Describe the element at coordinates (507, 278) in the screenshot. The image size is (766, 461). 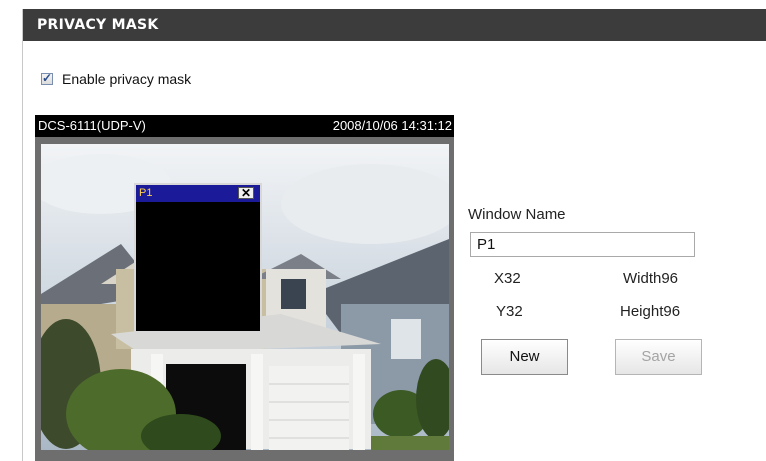
I see `x-coordinate: X32` at that location.